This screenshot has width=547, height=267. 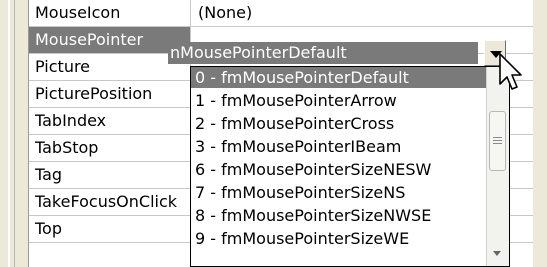 I want to click on property-name: TakeFocusOnClick, so click(x=110, y=202).